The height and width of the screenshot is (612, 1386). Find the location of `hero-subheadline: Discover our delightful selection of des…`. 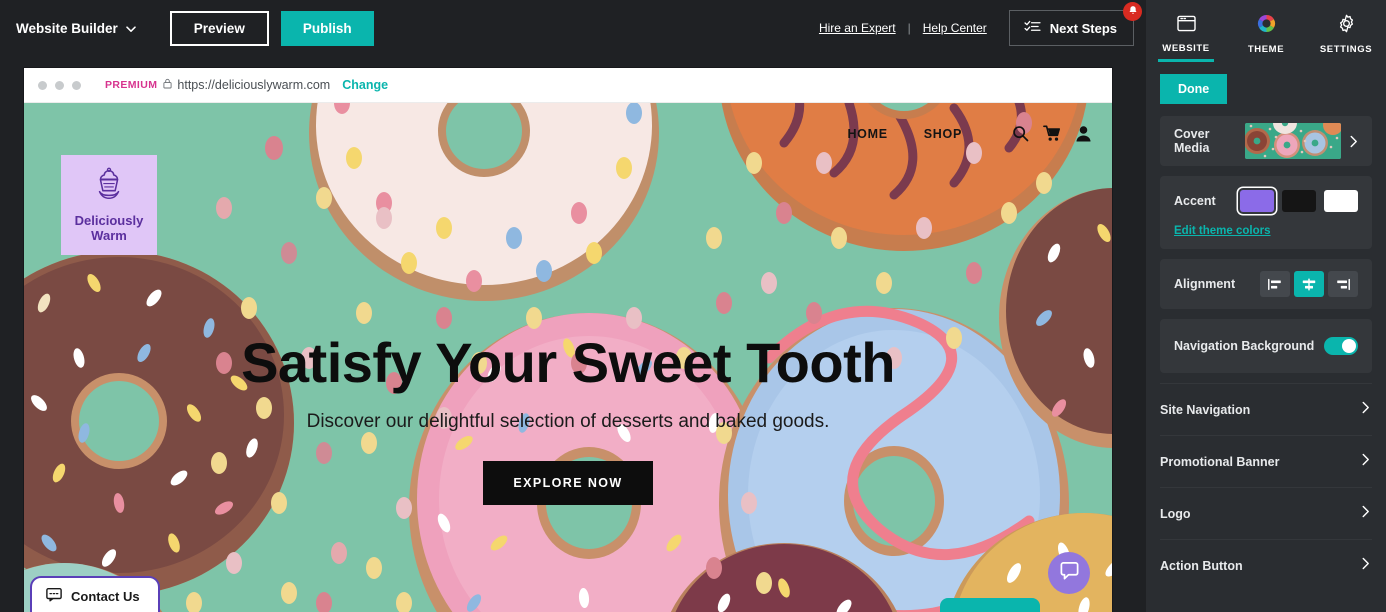

hero-subheadline: Discover our delightful selection of des… is located at coordinates (568, 421).